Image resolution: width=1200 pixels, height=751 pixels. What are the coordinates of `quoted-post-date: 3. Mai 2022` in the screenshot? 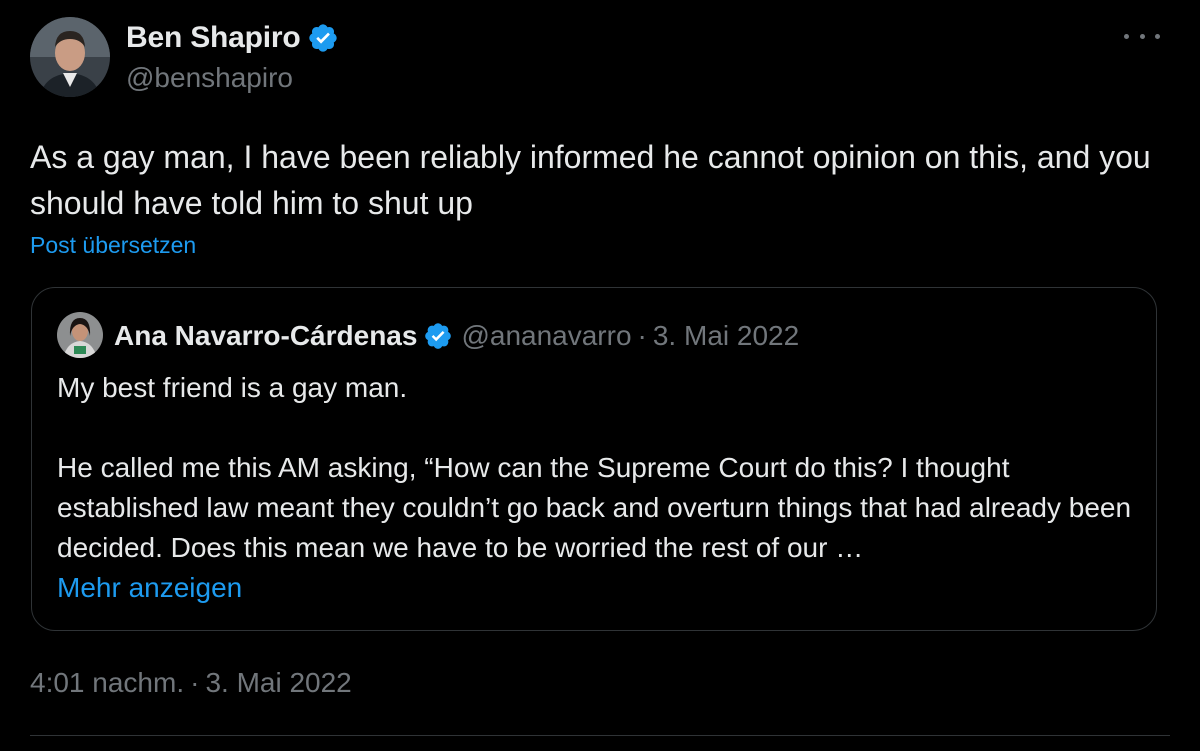 It's located at (726, 336).